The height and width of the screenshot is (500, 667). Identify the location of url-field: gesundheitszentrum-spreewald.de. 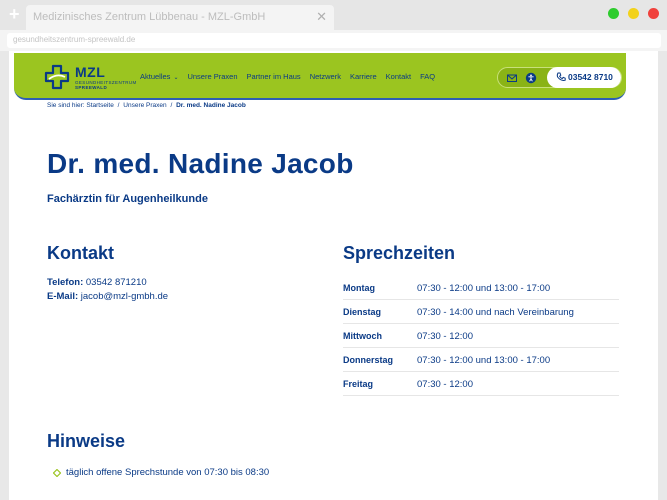
(334, 40).